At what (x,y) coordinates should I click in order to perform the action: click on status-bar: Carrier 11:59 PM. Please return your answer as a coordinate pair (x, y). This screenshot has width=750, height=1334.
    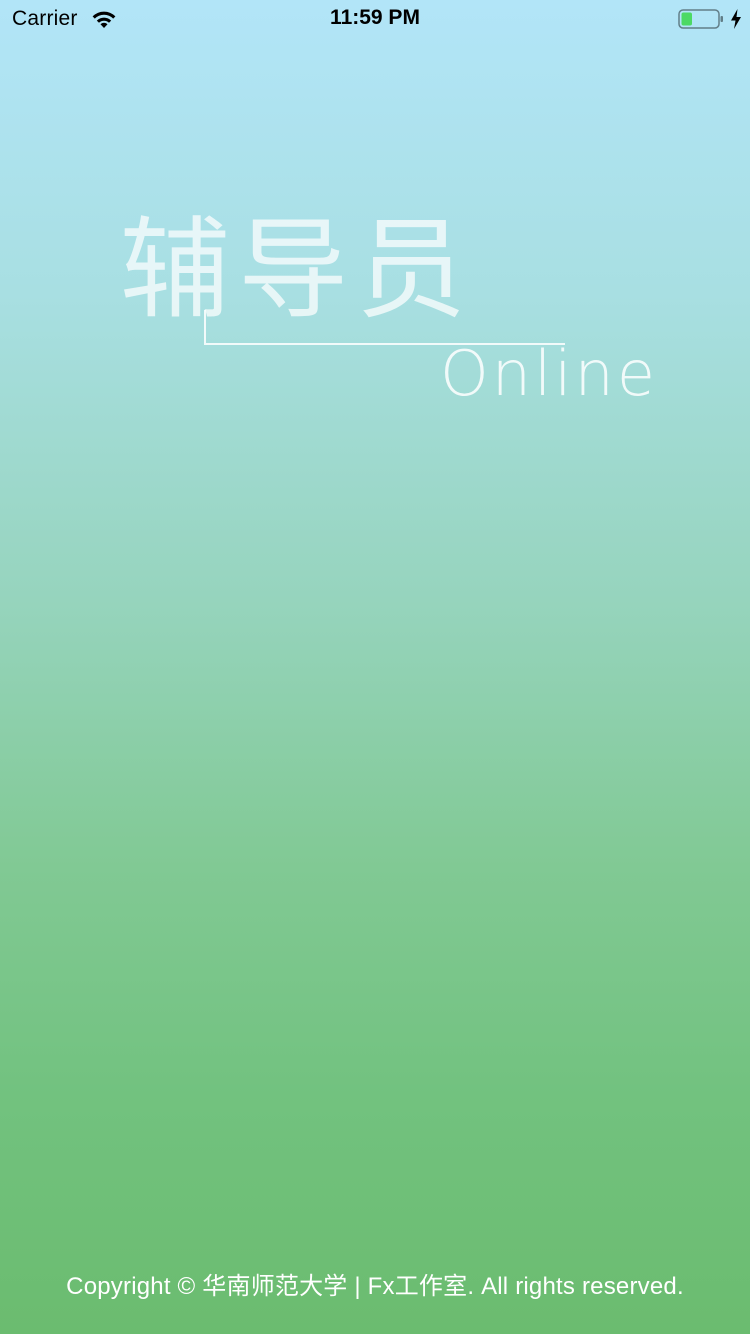
    Looking at the image, I should click on (375, 20).